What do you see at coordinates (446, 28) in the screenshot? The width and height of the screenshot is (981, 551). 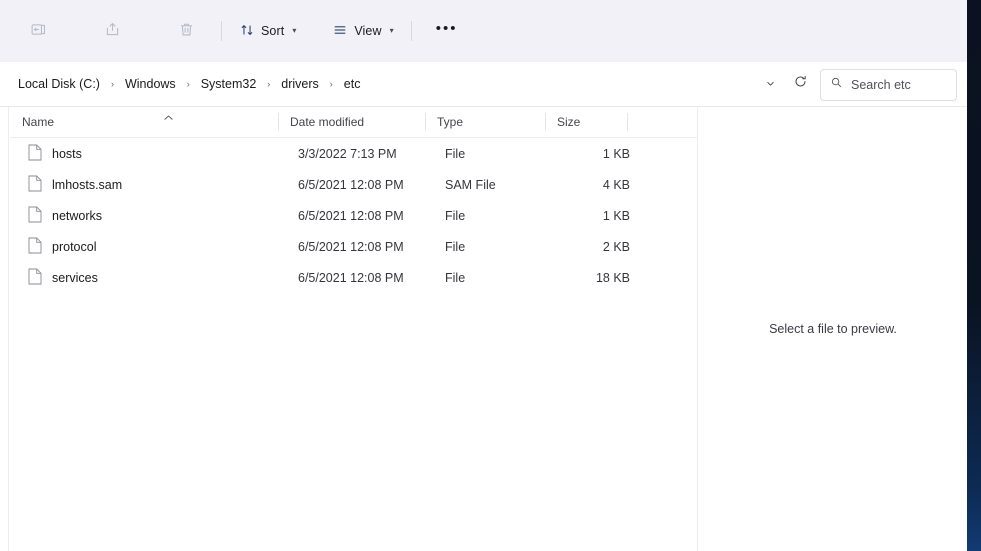 I see `ellipsis-icon: •••` at bounding box center [446, 28].